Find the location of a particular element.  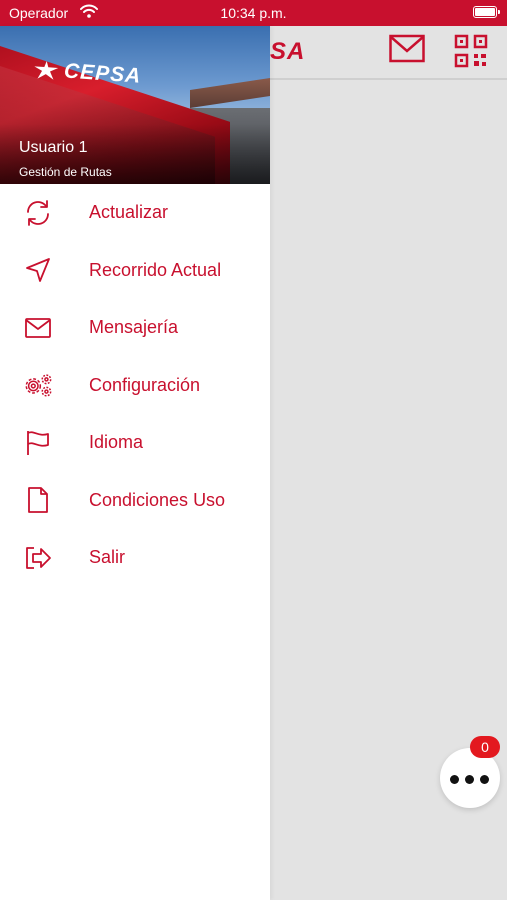

document-icon is located at coordinates (38, 500).